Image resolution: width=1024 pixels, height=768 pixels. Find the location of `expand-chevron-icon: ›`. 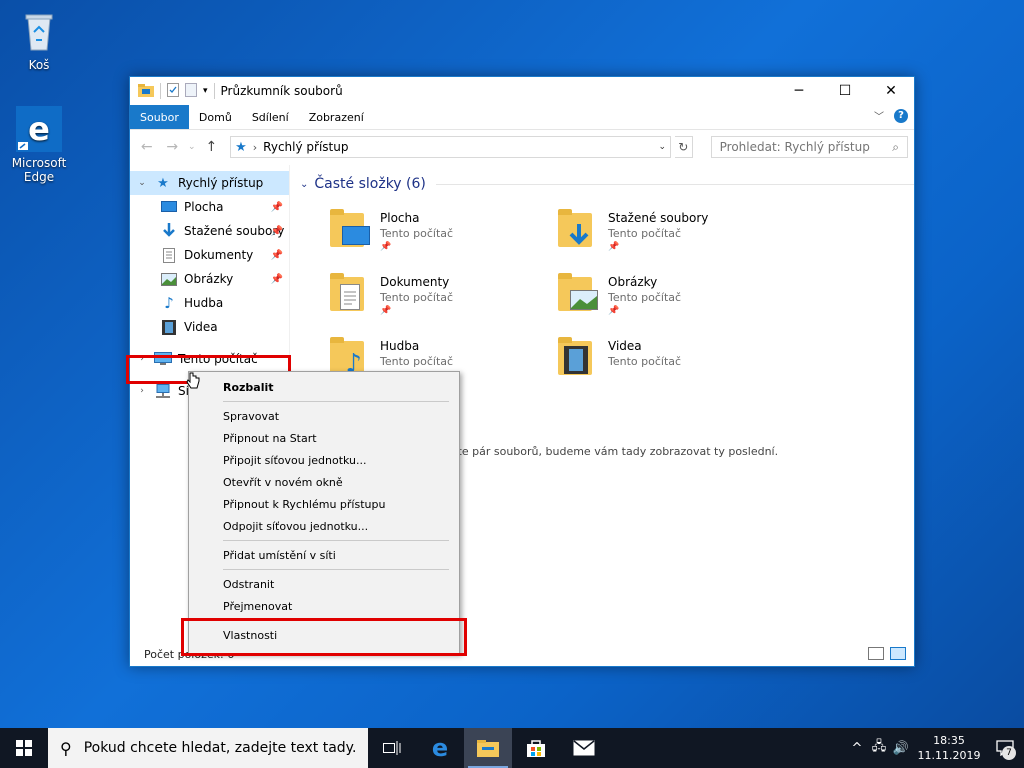

expand-chevron-icon: › is located at coordinates (142, 391).